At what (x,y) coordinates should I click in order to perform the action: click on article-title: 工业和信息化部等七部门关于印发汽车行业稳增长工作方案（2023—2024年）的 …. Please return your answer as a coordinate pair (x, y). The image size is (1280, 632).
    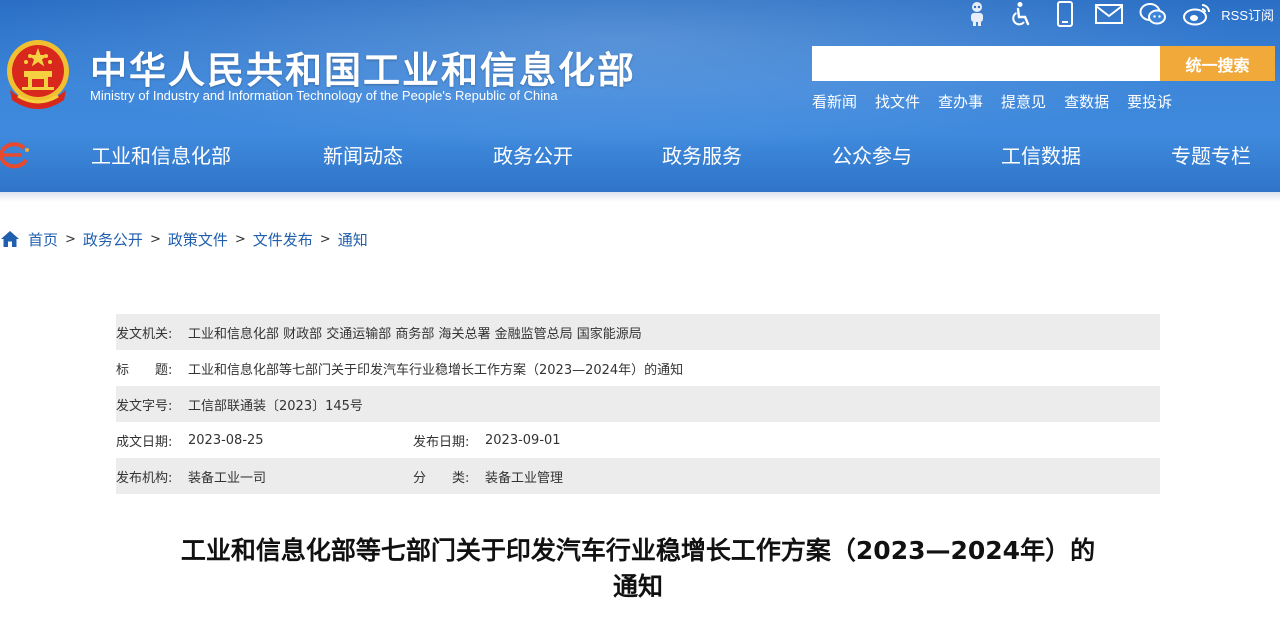
    Looking at the image, I should click on (638, 569).